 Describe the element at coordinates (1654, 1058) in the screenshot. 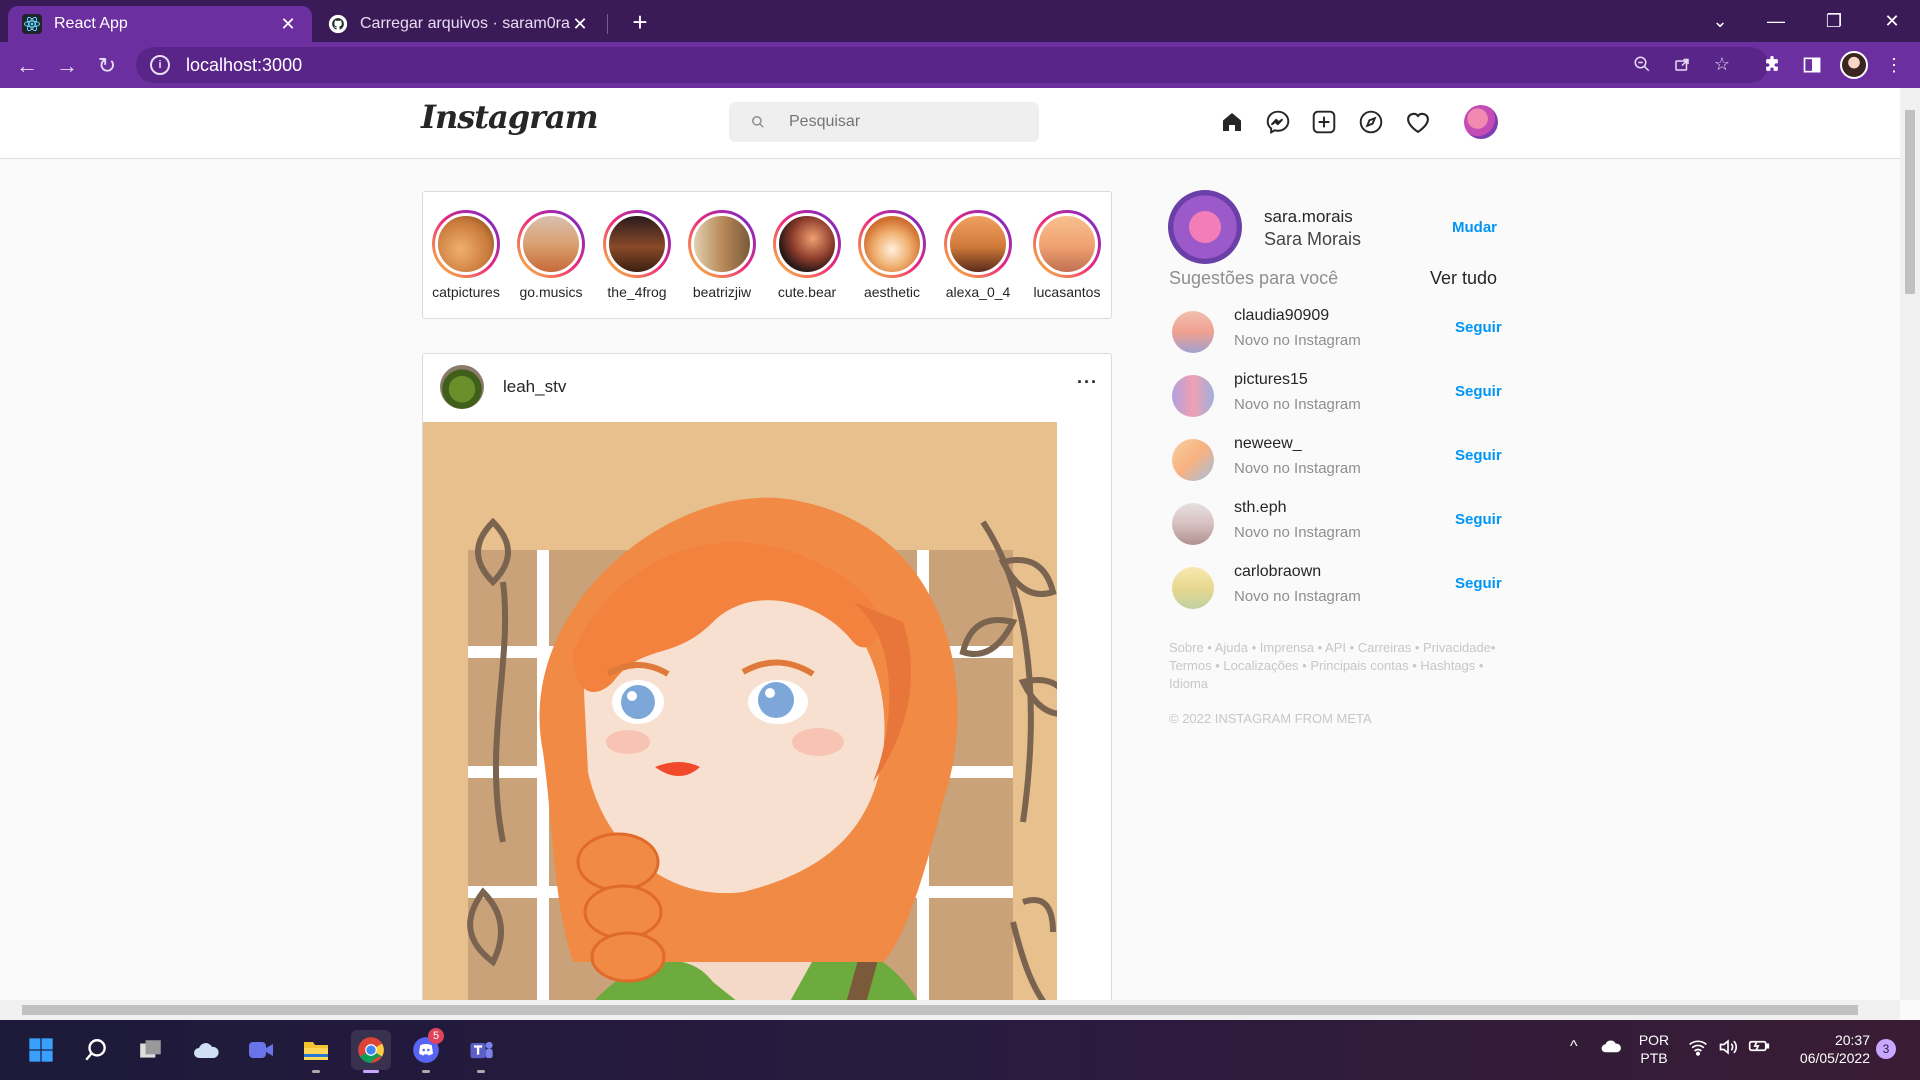

I see `keyboard-layout: PTB` at that location.